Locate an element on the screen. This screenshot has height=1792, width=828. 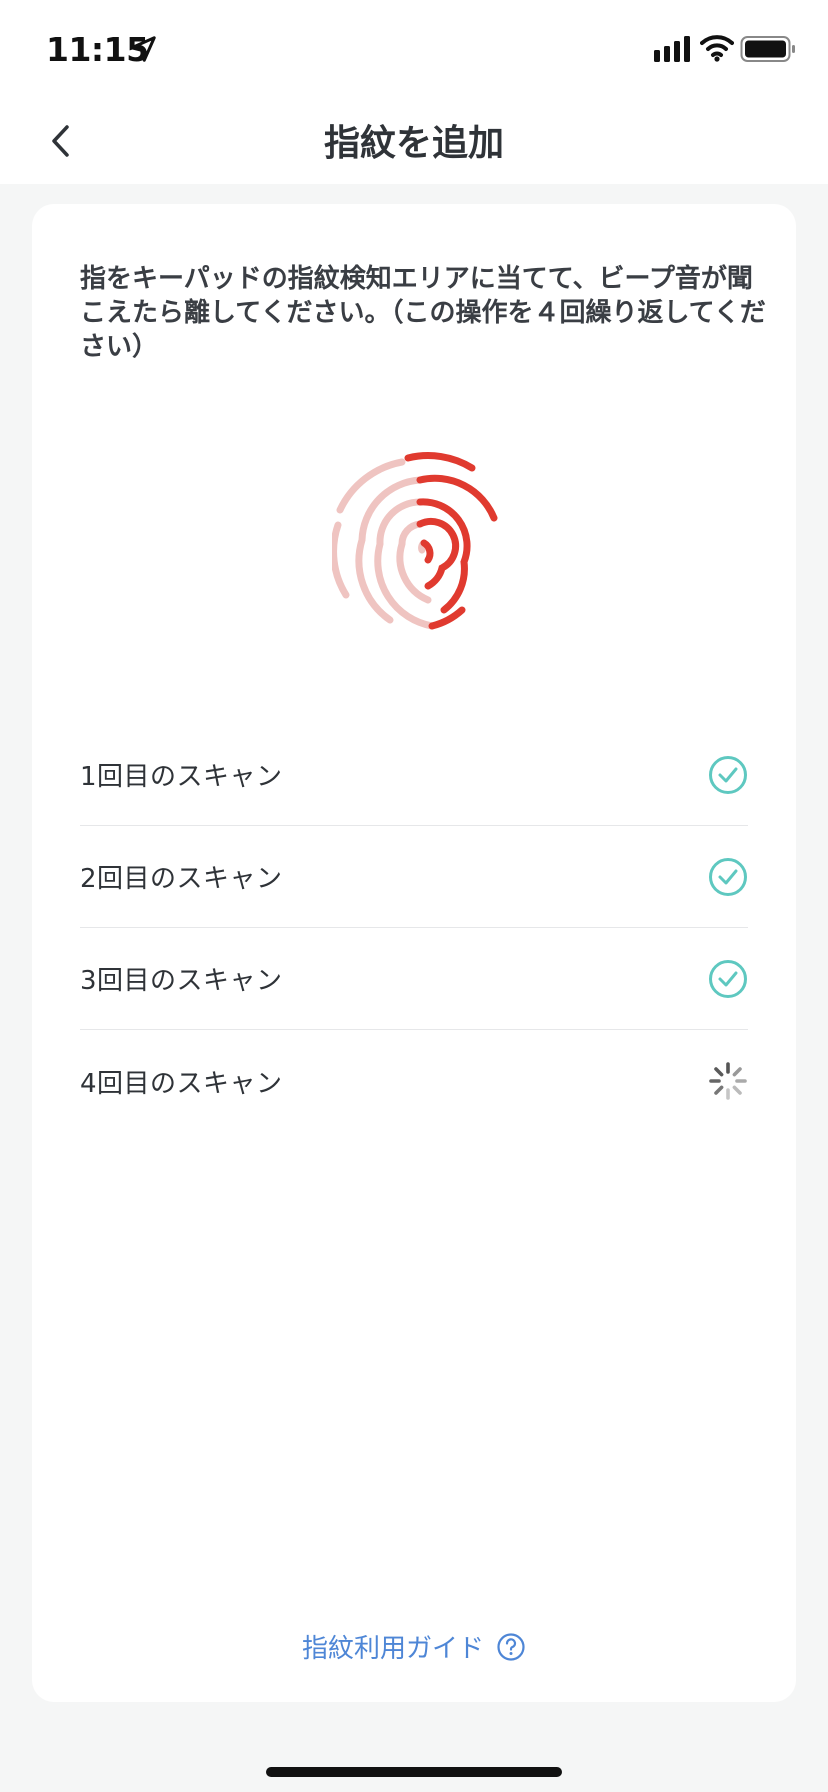
scan-row-2: 2回目のスキャン is located at coordinates (414, 877).